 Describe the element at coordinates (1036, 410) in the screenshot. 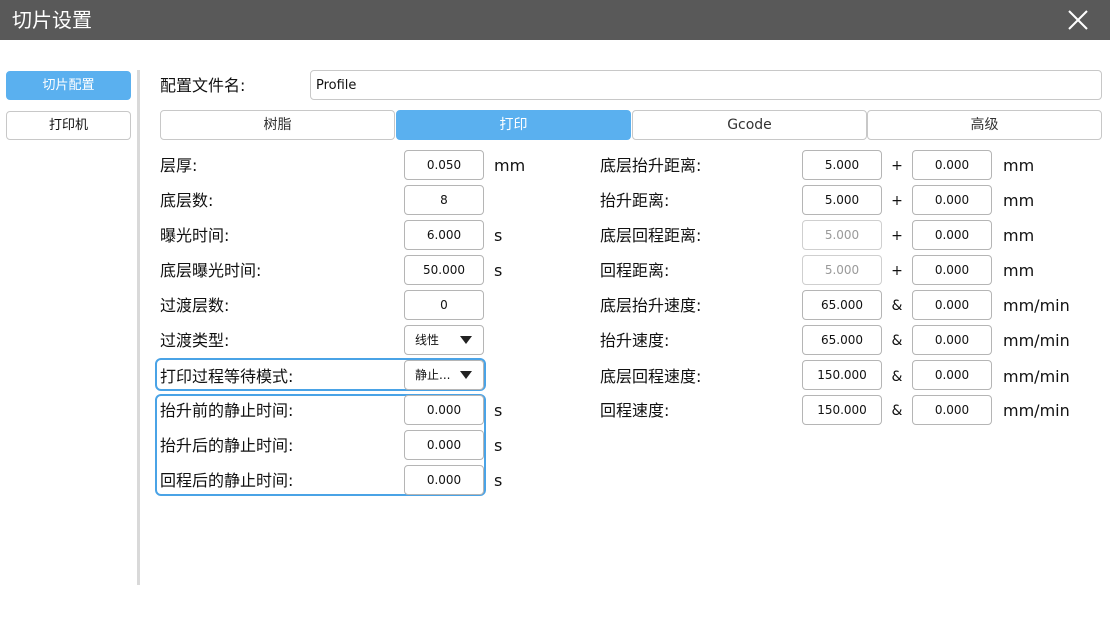

I see `retract-speed-unit: mm/min` at that location.